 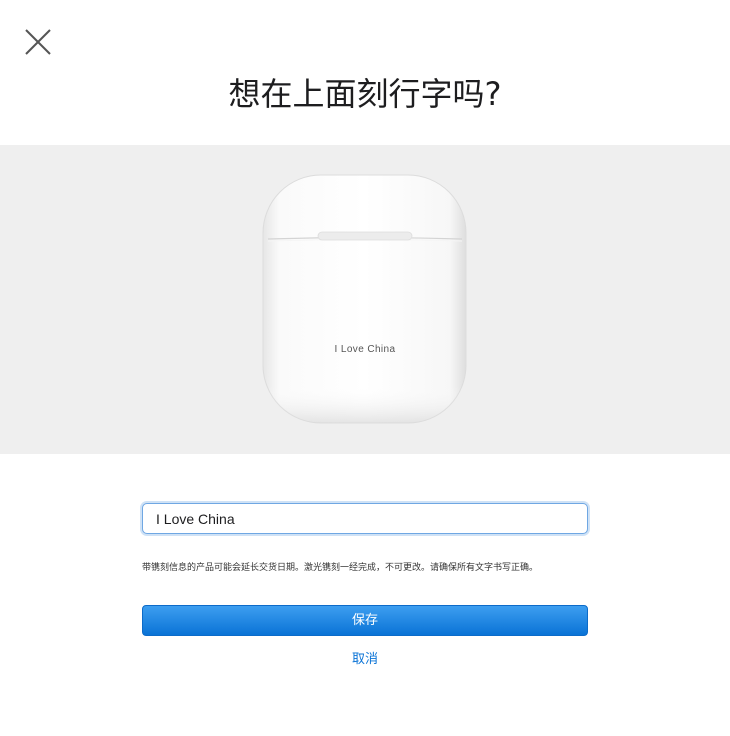 I want to click on engraving-input, so click(x=365, y=518).